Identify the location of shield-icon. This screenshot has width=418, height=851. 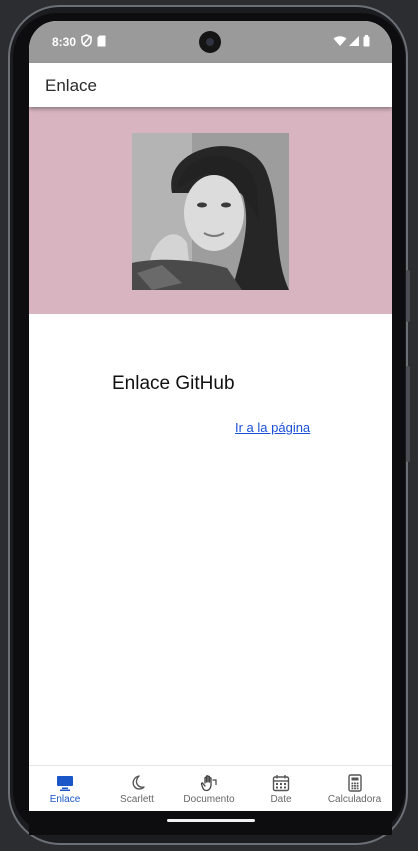
(86, 43).